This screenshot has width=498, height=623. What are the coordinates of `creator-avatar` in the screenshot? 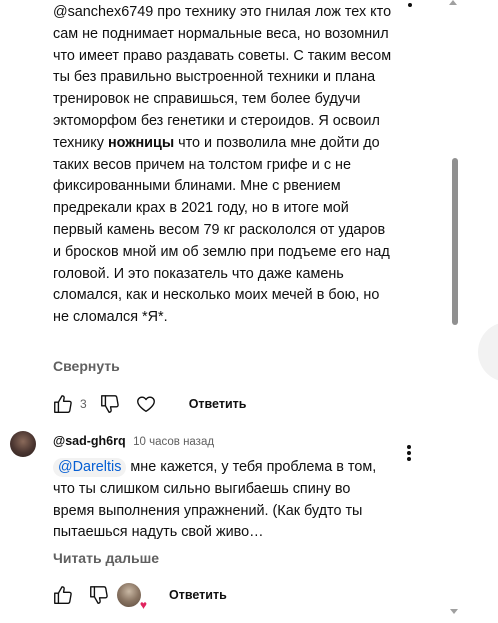 It's located at (129, 595).